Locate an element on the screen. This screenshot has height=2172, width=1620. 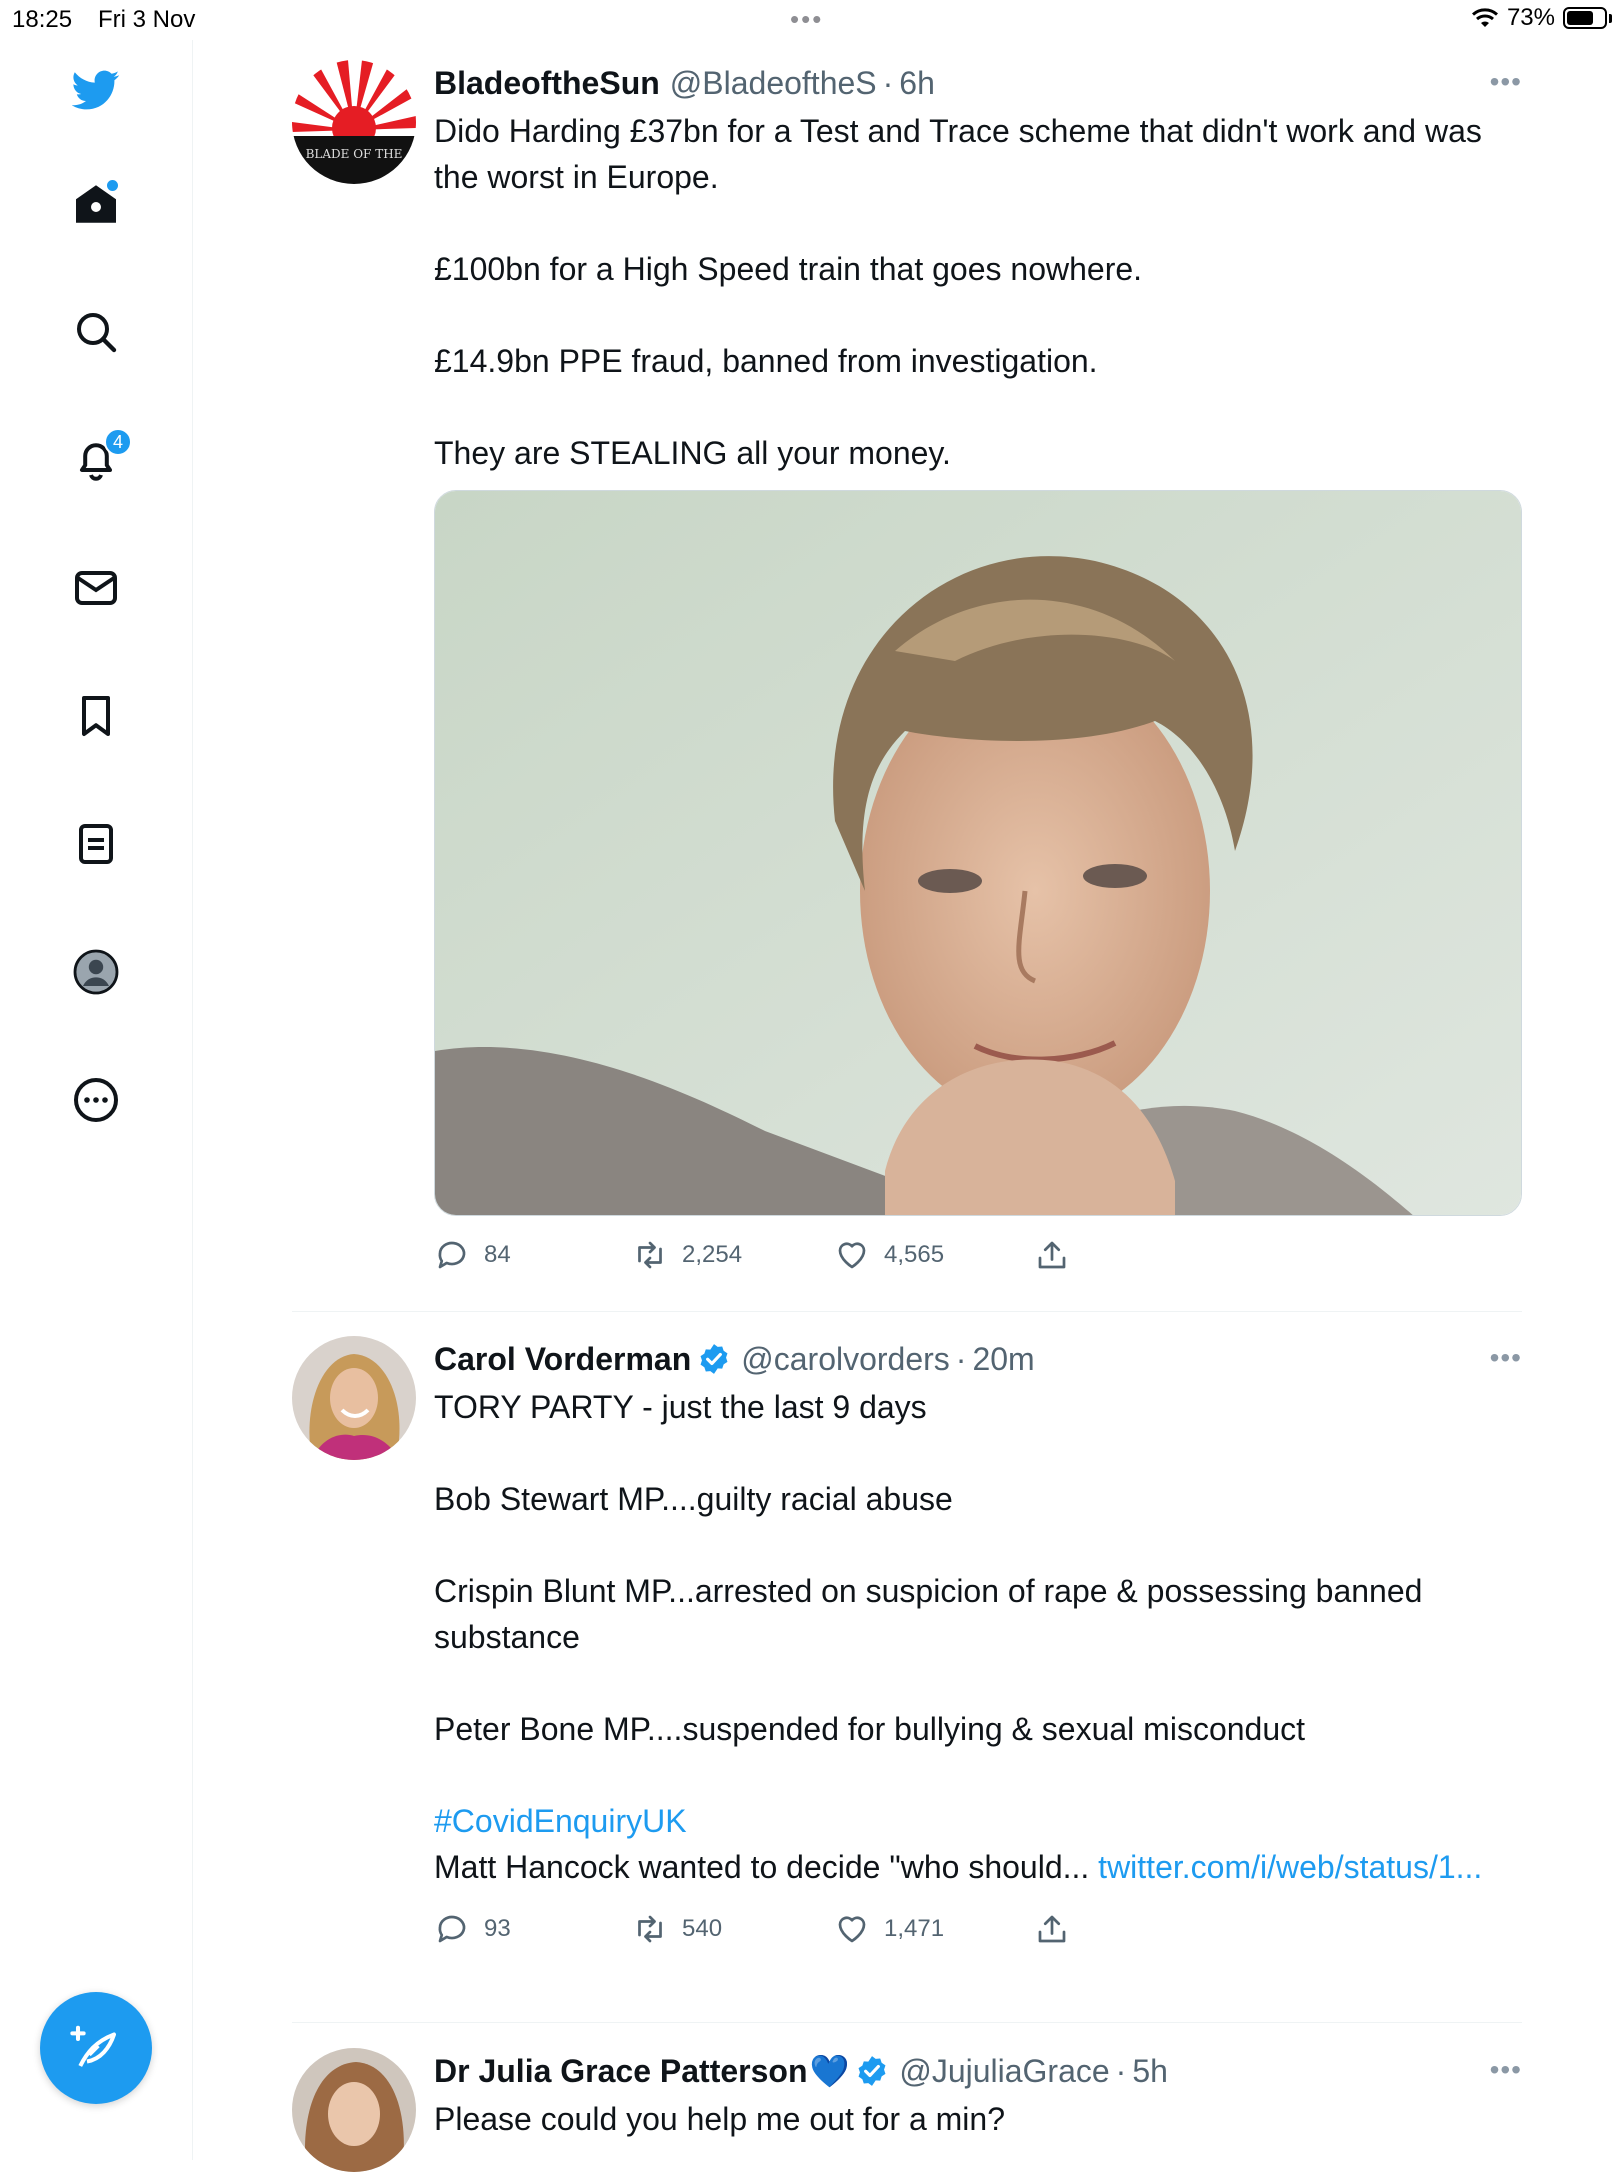
author-name: Dr Julia Grace Patterson is located at coordinates (620, 2071).